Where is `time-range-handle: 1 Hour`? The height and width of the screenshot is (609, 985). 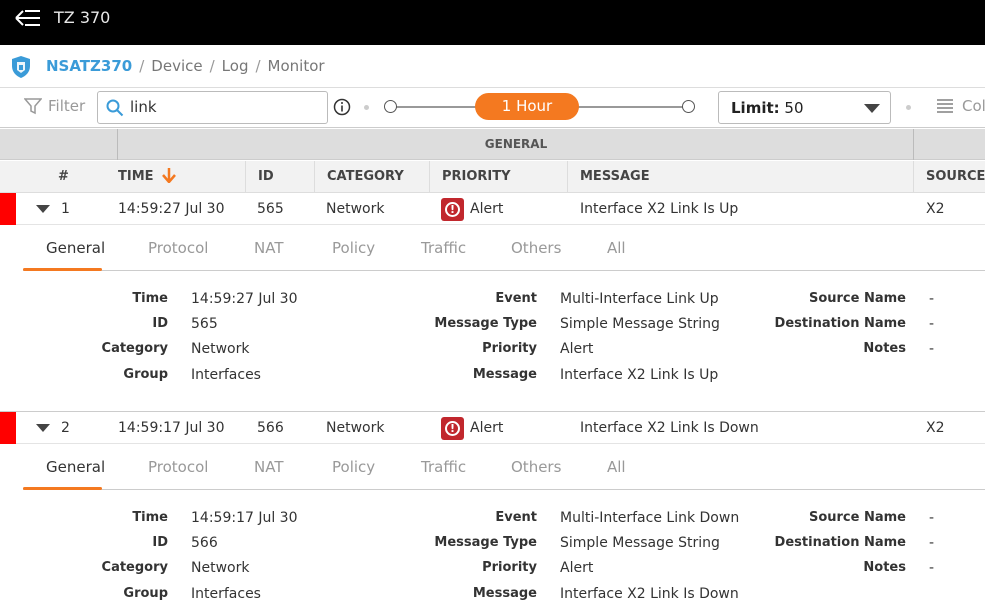
time-range-handle: 1 Hour is located at coordinates (527, 106).